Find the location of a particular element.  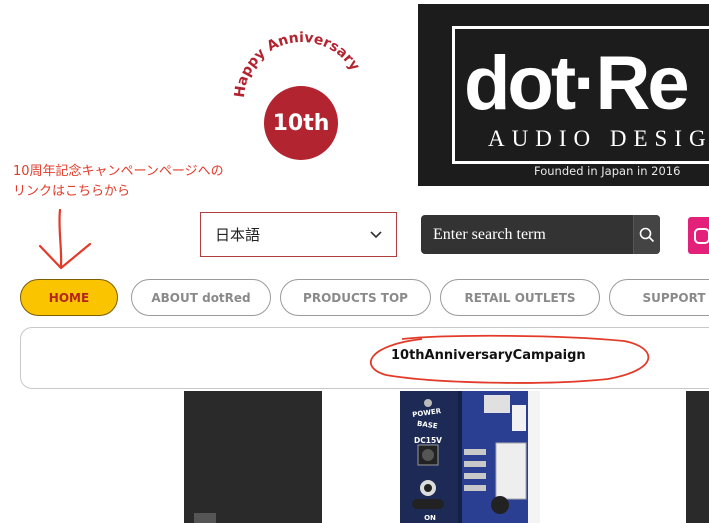

nav-about: ABOUT dotRed is located at coordinates (201, 297).